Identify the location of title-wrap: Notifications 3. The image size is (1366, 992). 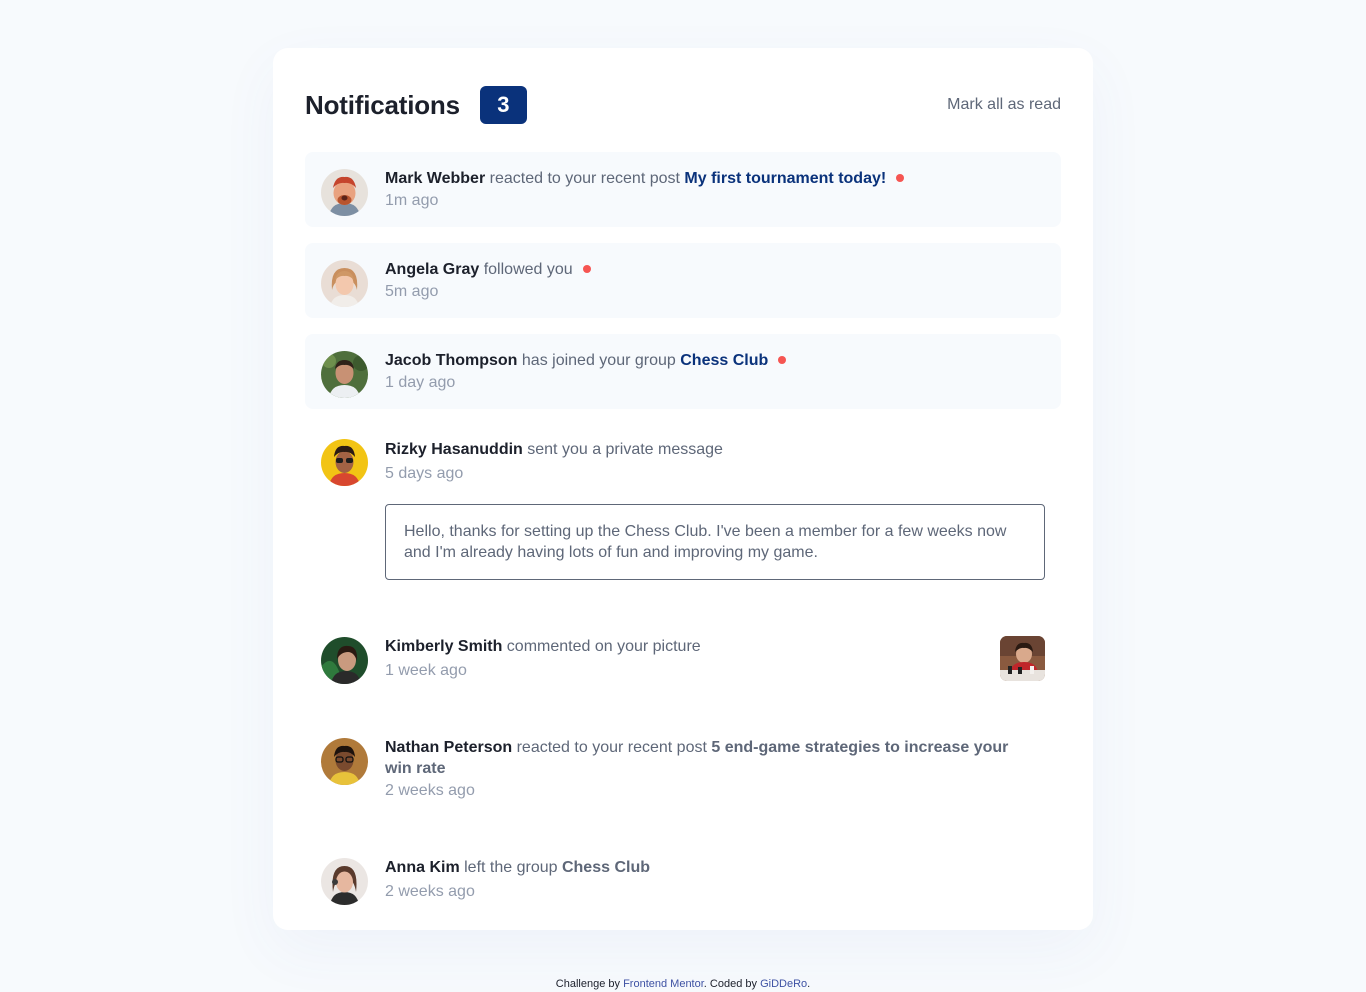
(416, 105).